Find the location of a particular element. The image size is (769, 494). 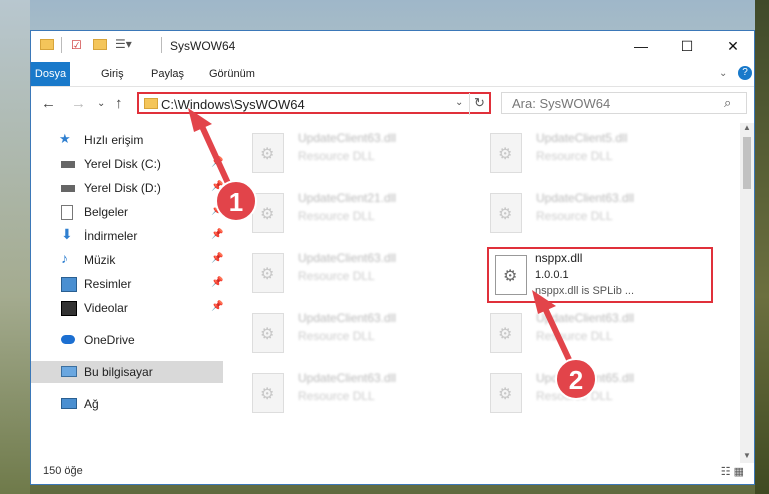

nav-item-music: ♪ Müzik 📌 is located at coordinates (127, 260).